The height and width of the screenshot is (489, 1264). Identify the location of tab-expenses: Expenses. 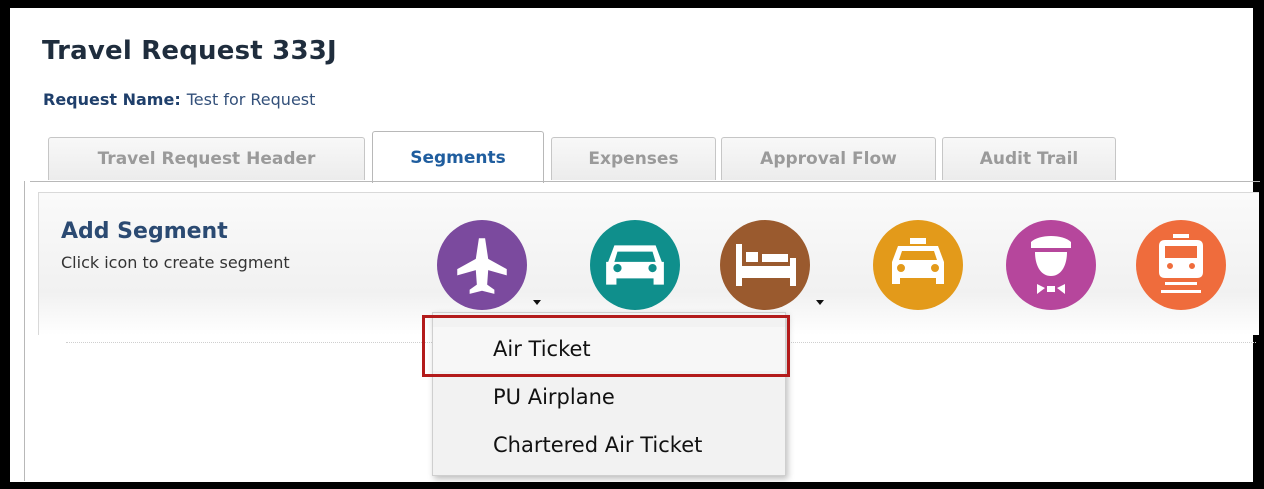
(633, 158).